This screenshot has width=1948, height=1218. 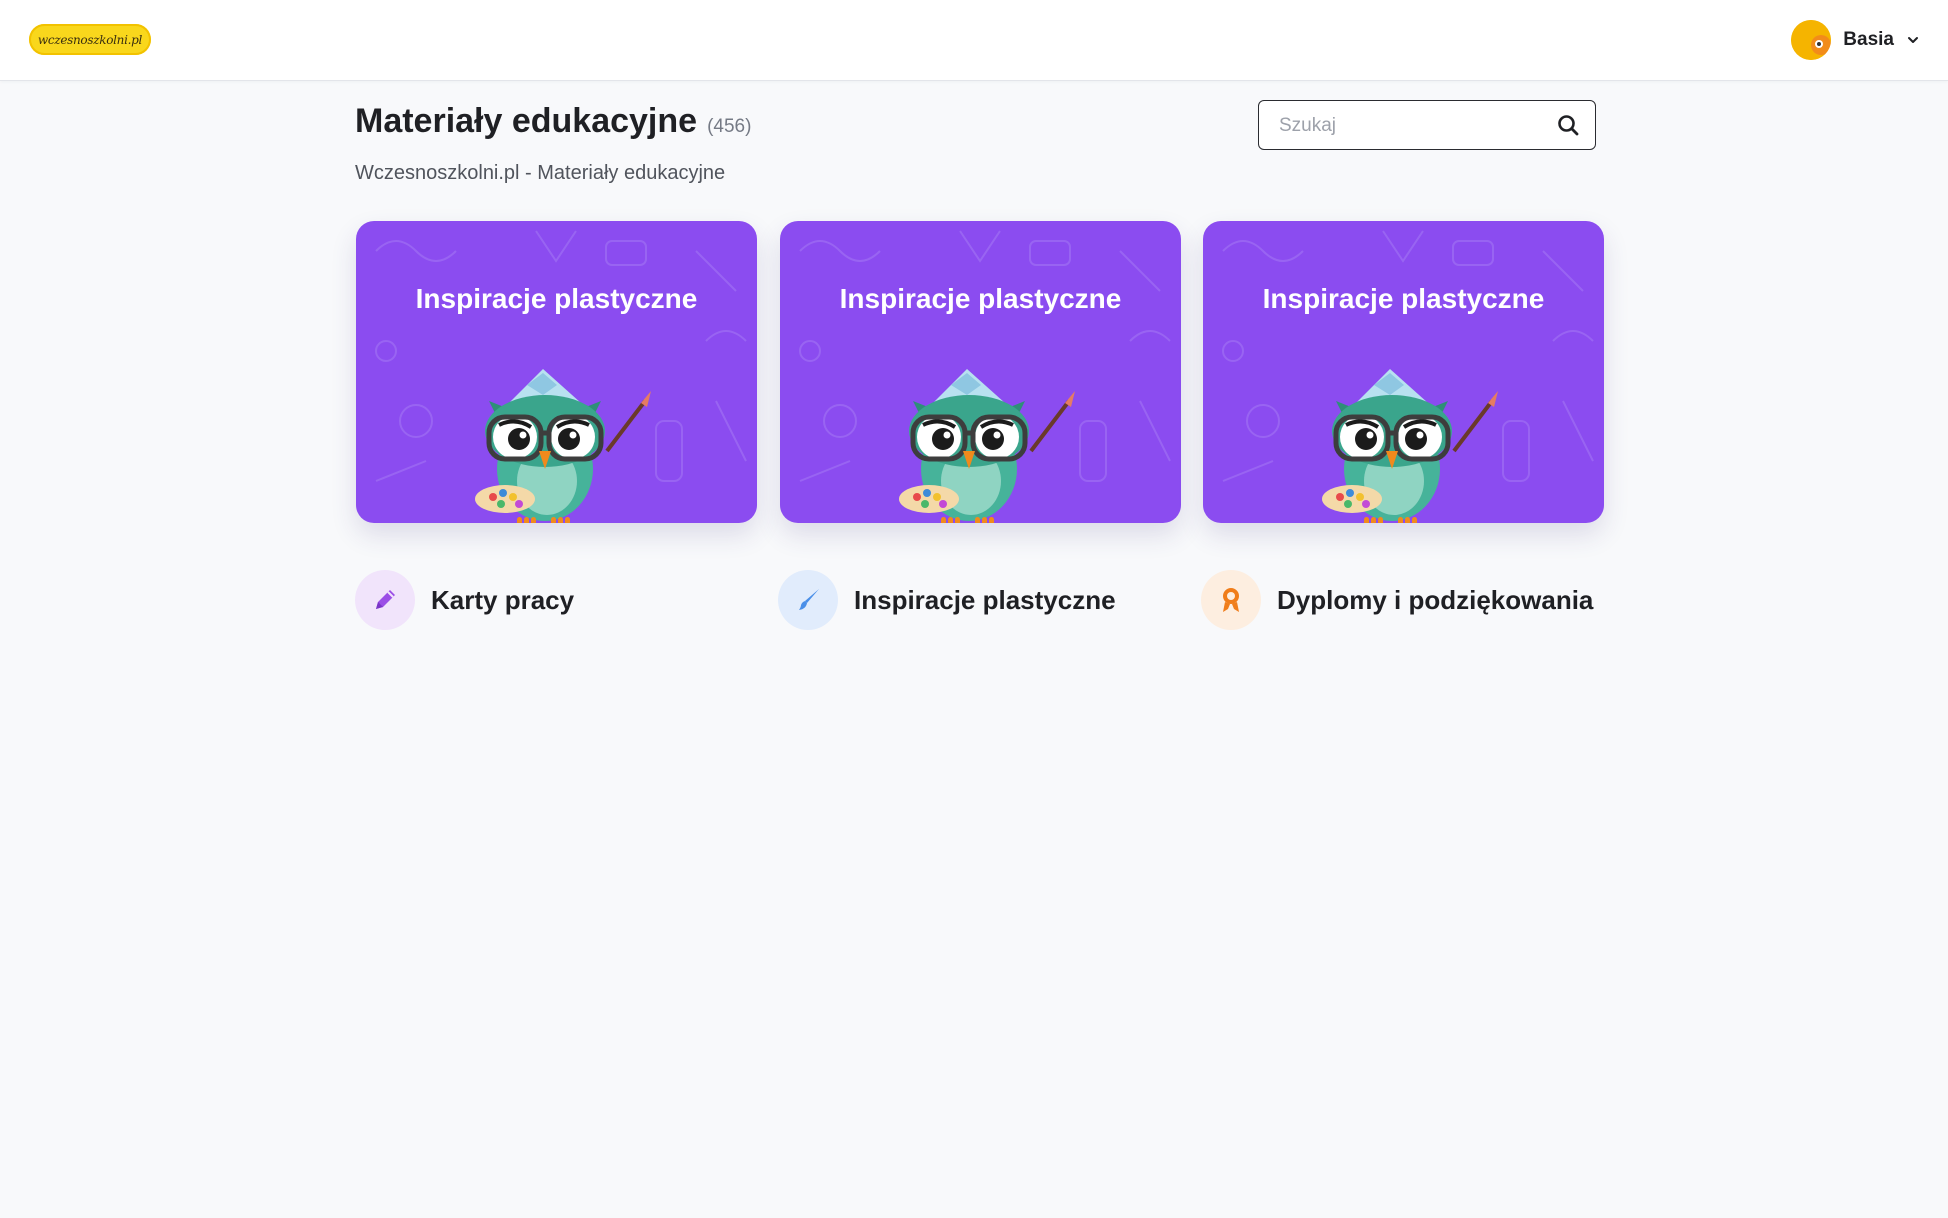 I want to click on category-label: Inspiracje plastyczne, so click(x=985, y=599).